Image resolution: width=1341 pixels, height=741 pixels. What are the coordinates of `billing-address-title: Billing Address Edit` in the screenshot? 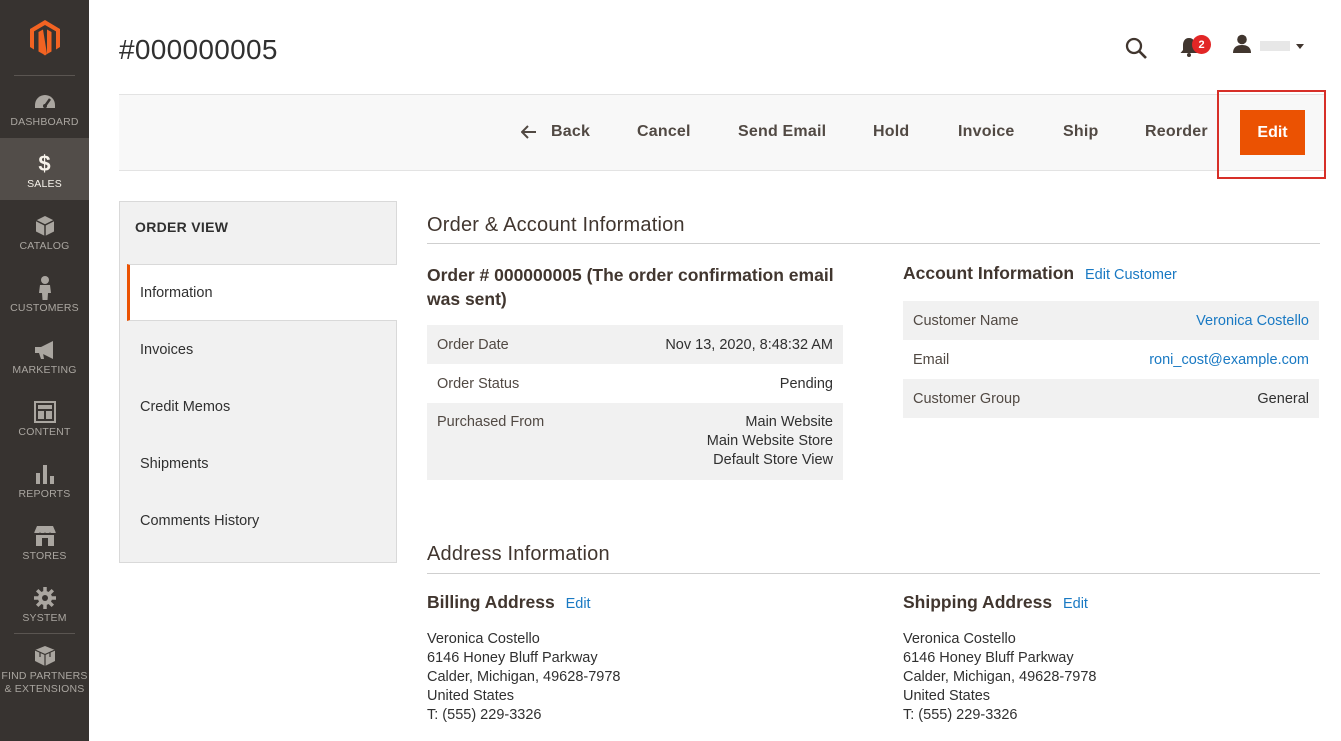 It's located at (509, 602).